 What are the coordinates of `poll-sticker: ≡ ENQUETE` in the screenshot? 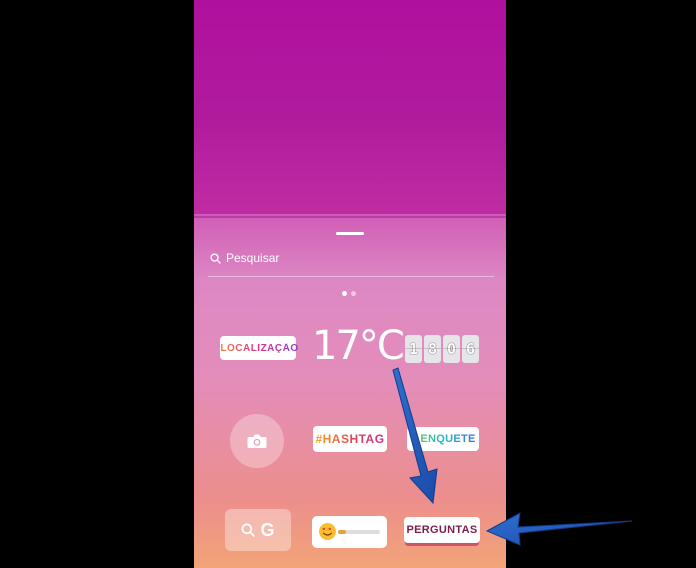 It's located at (443, 439).